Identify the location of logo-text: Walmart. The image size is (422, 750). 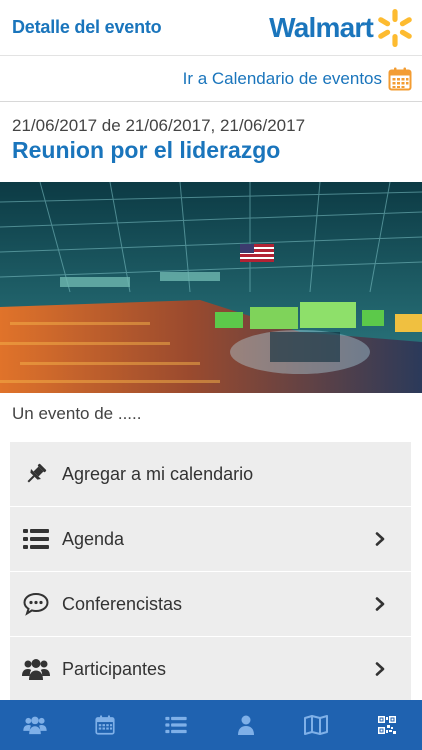
(321, 27).